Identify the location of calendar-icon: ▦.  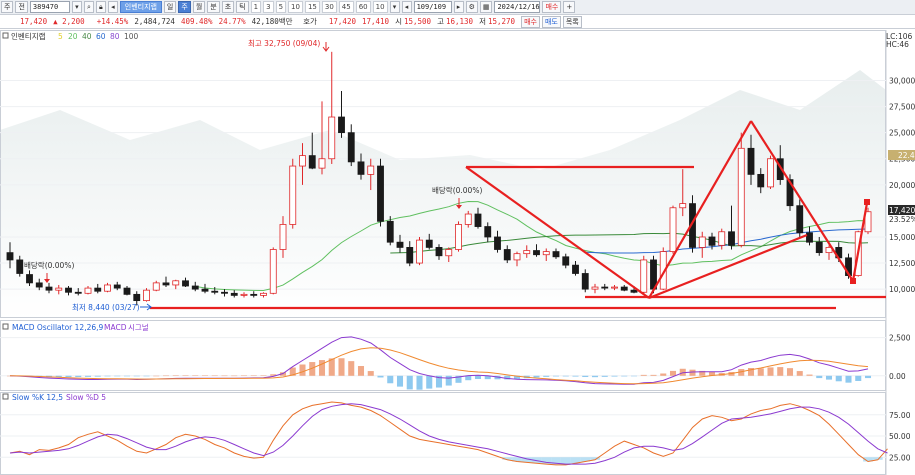
(486, 7).